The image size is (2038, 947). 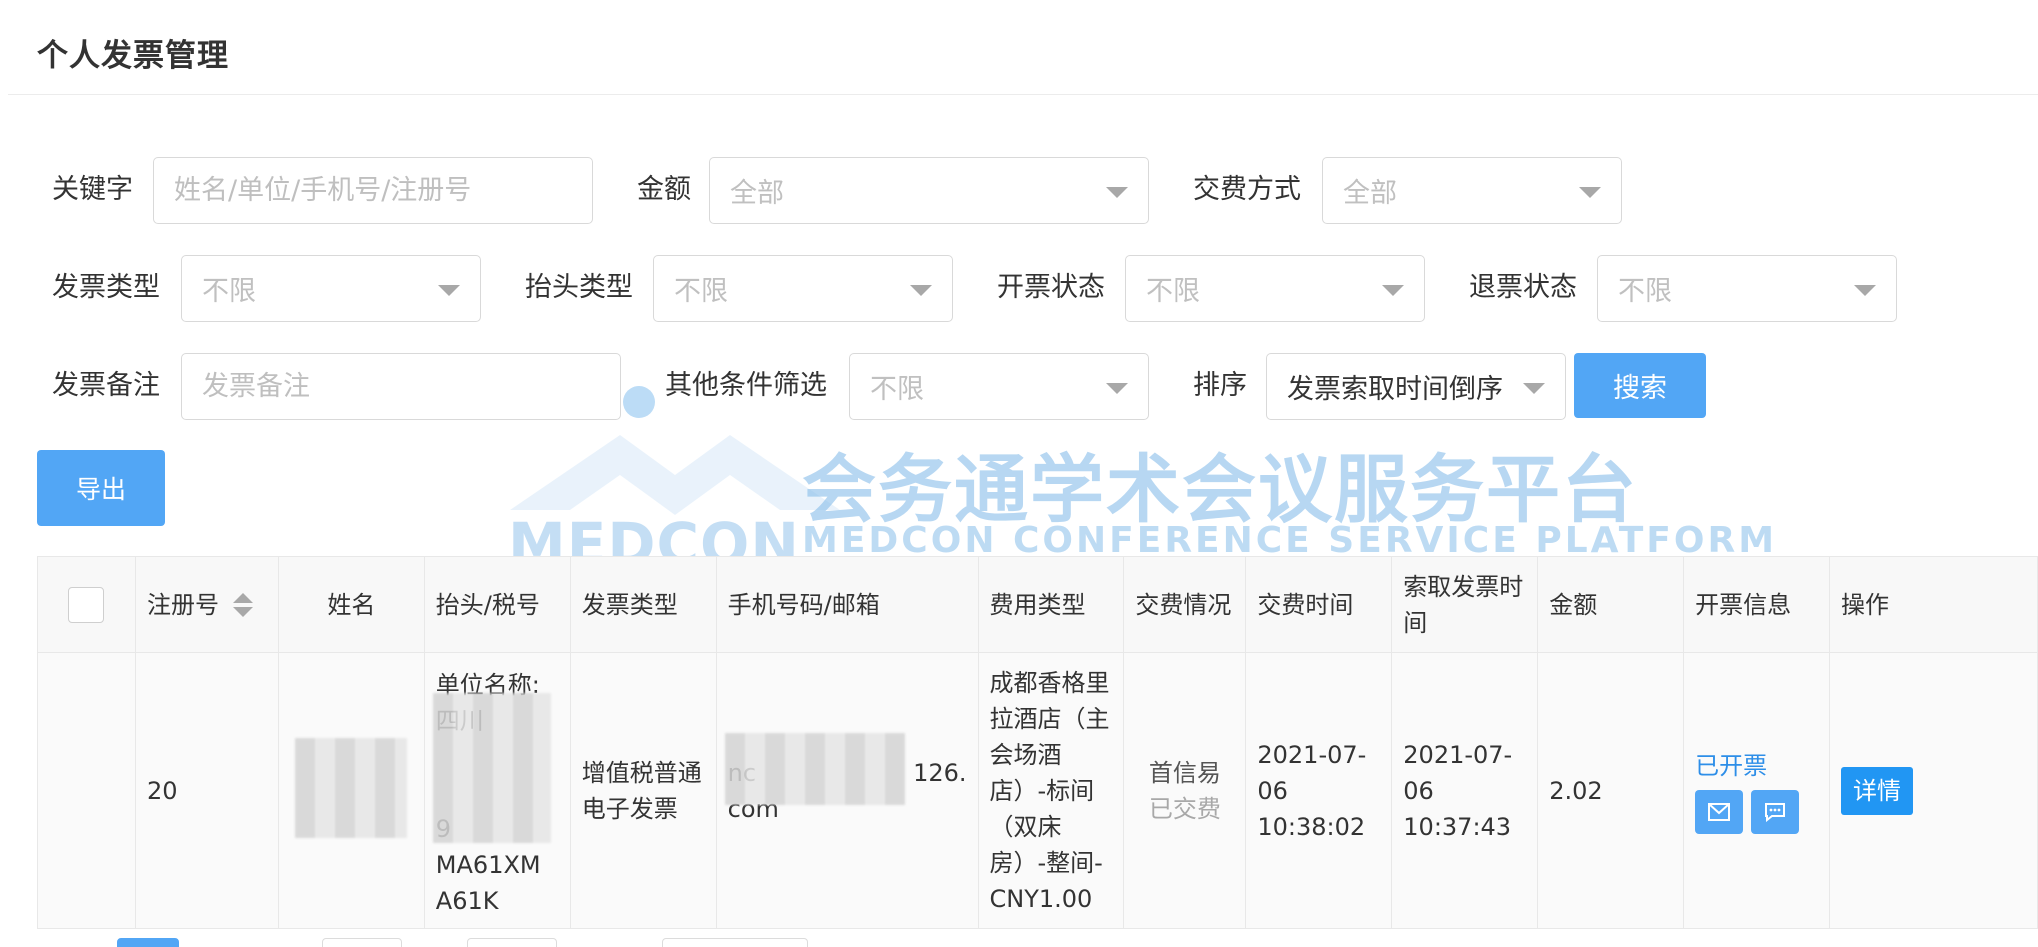 I want to click on header-type-select: 不限, so click(x=803, y=288).